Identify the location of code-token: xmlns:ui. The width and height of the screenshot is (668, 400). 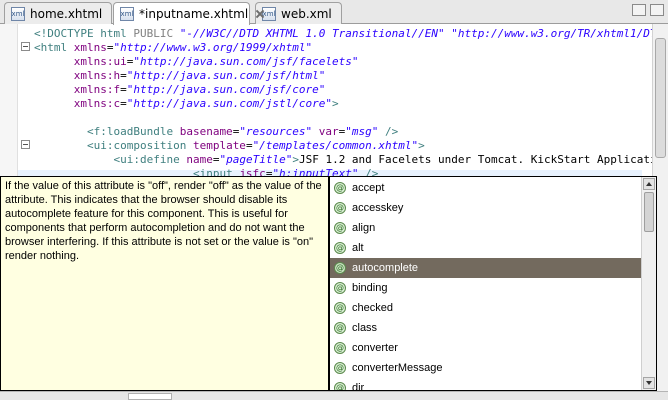
(100, 61).